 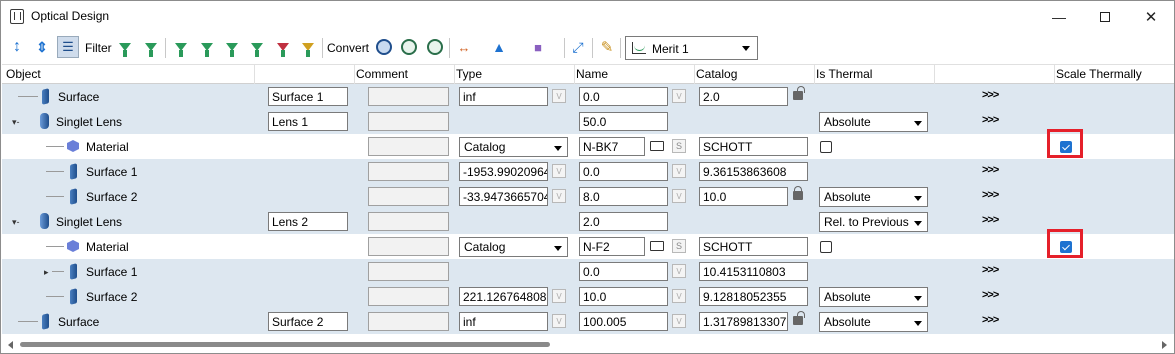 I want to click on catalog-field: 10.4153110803, so click(x=753, y=271).